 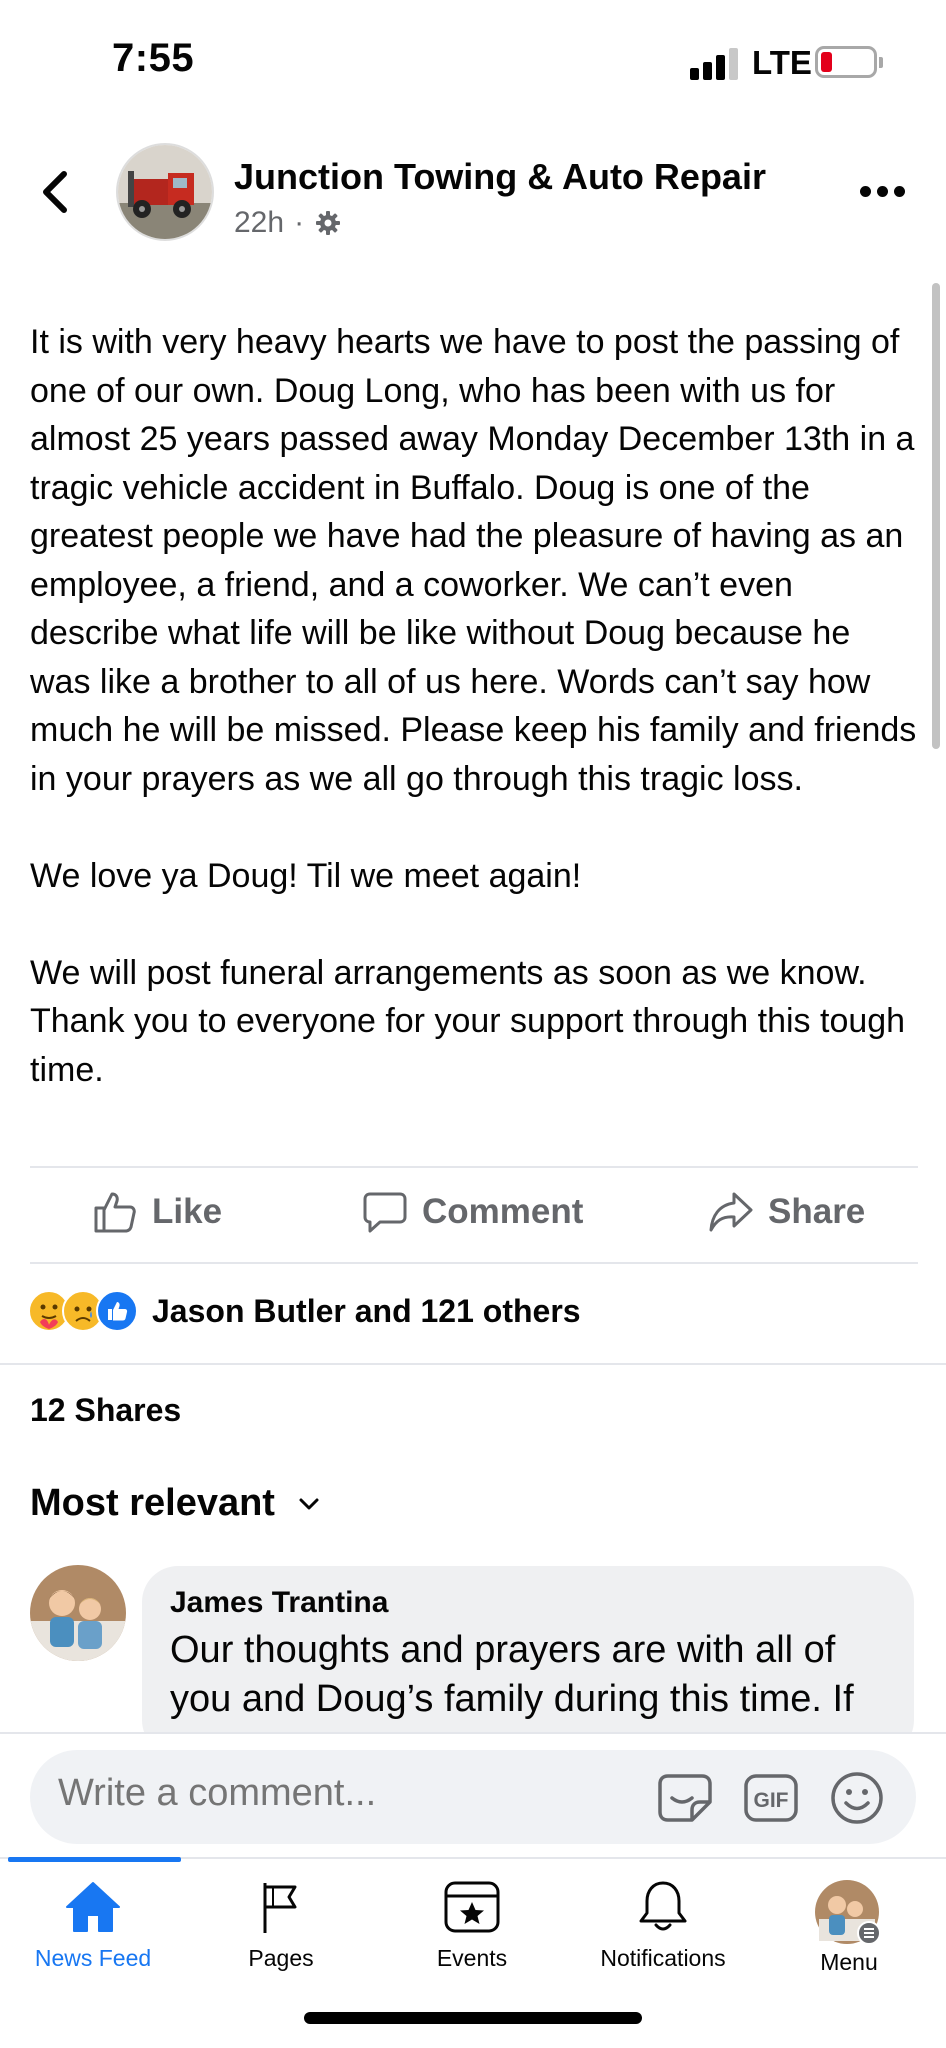 What do you see at coordinates (93, 1958) in the screenshot?
I see `tab-label: News Feed` at bounding box center [93, 1958].